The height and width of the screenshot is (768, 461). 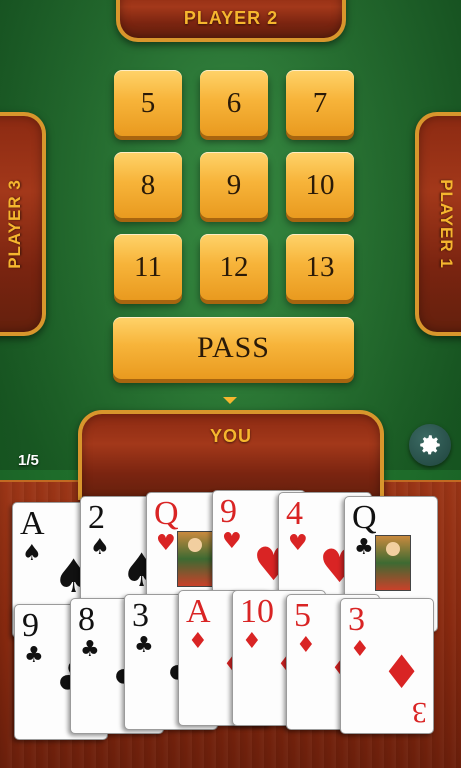 What do you see at coordinates (148, 185) in the screenshot?
I see `bid-button-8: 8` at bounding box center [148, 185].